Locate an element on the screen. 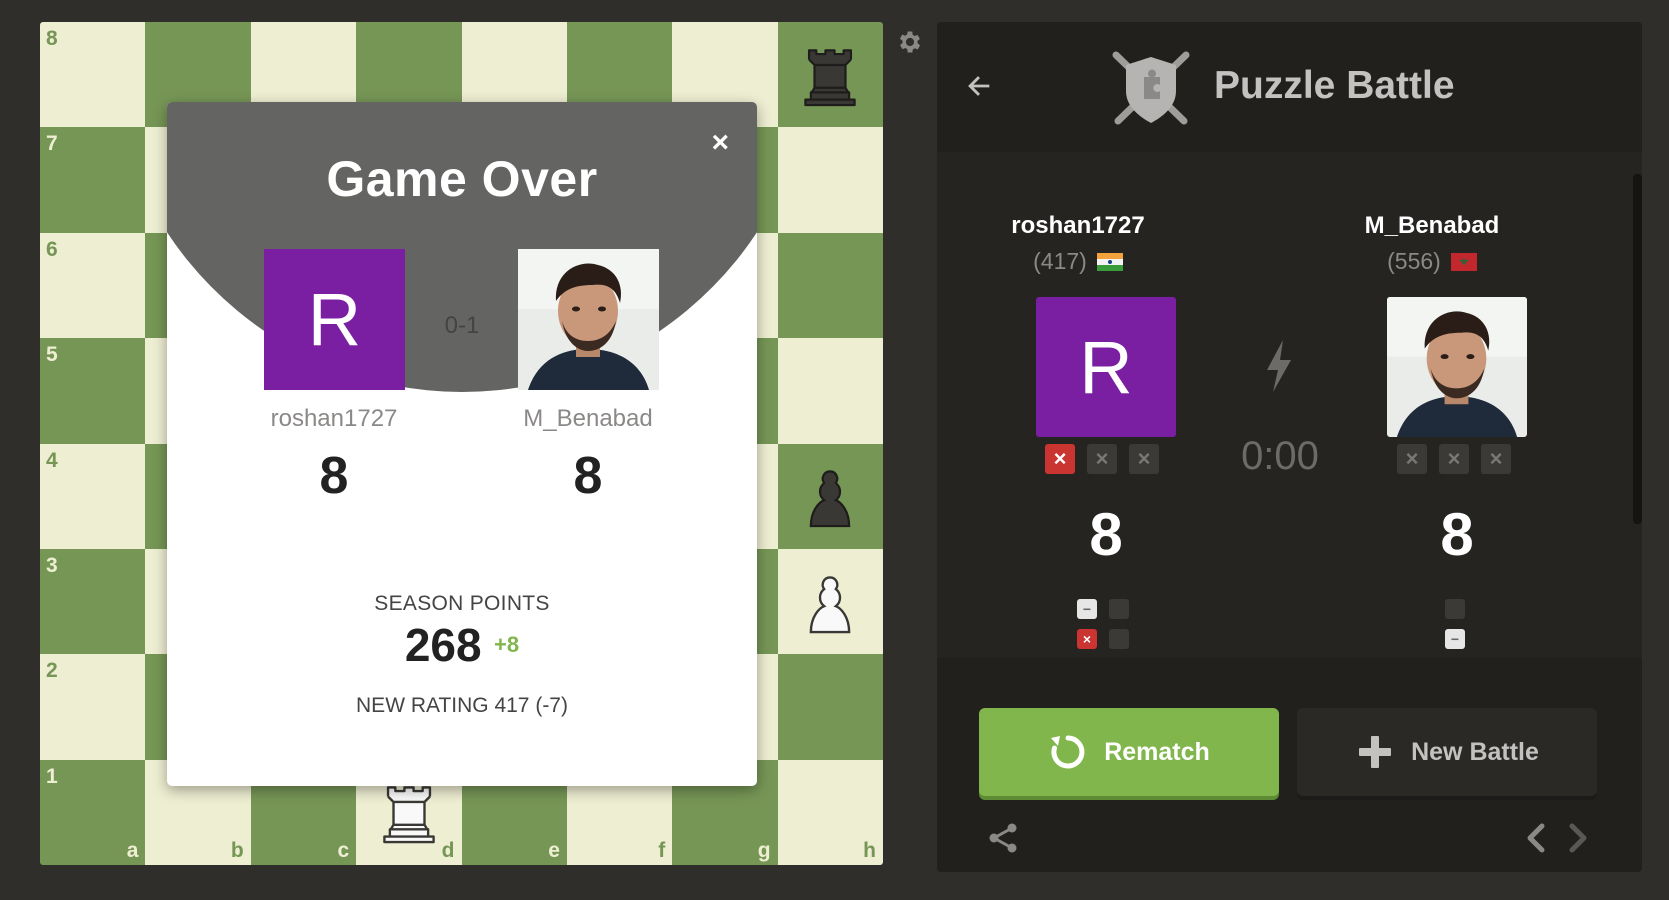  black-rook-piece is located at coordinates (830, 75).